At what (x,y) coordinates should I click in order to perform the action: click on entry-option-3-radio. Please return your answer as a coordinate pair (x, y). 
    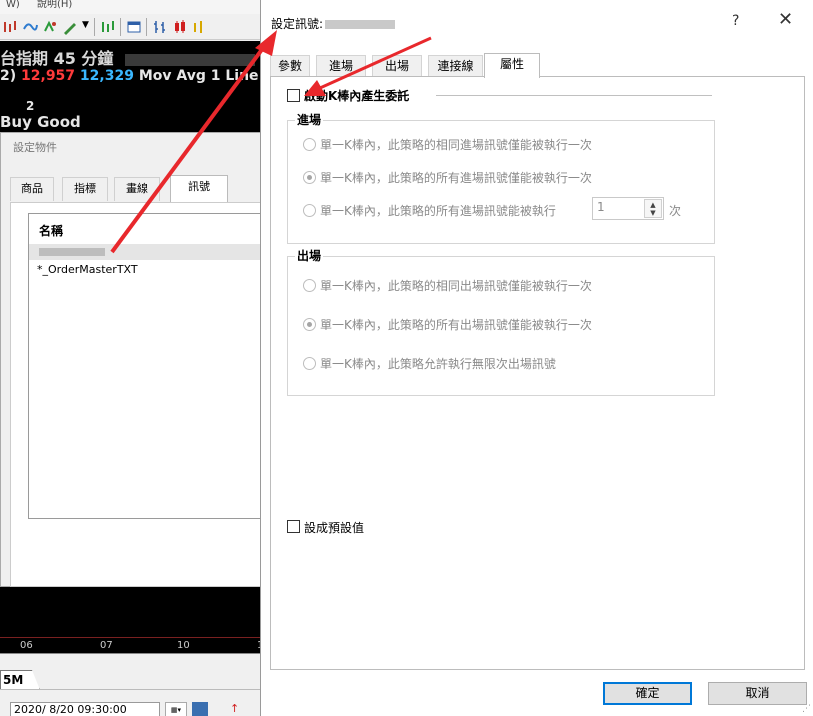
    Looking at the image, I should click on (309, 210).